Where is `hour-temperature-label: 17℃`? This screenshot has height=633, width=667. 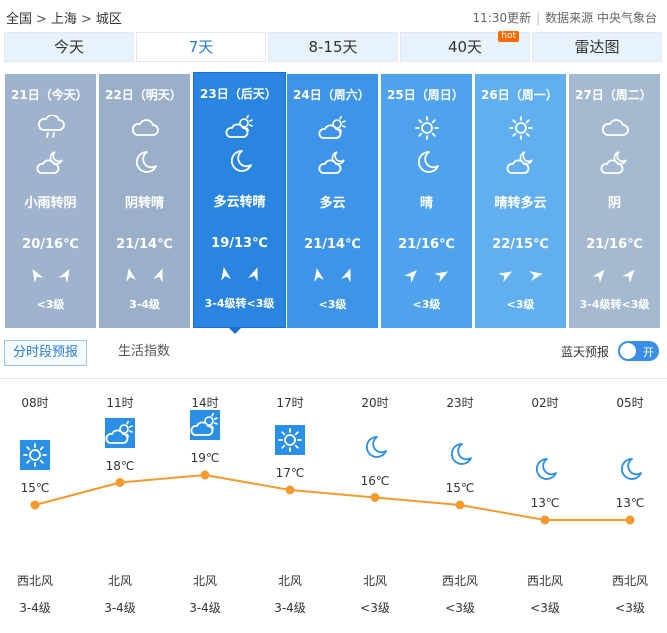 hour-temperature-label: 17℃ is located at coordinates (290, 473).